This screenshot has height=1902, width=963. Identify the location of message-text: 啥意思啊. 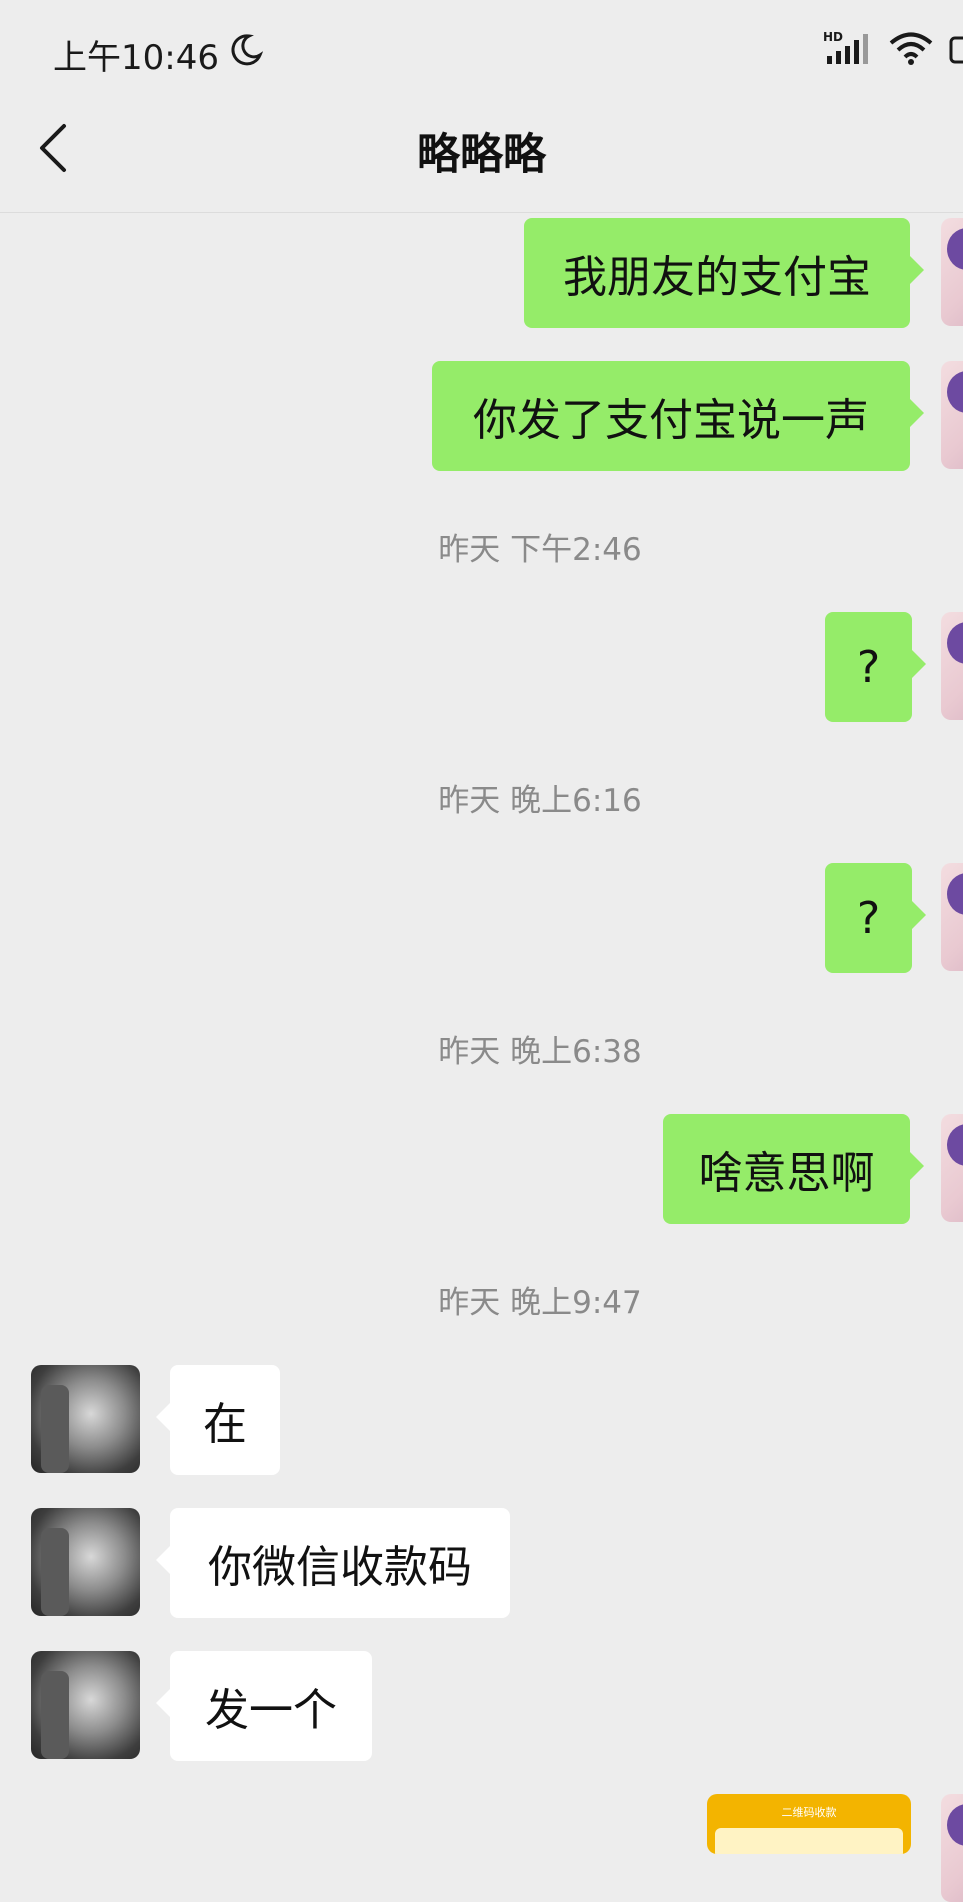
(786, 1173).